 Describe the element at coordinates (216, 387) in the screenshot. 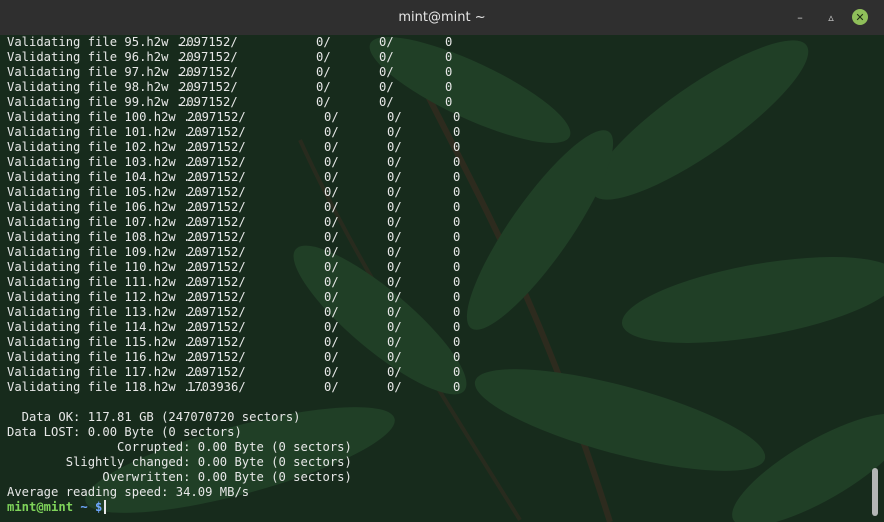

I see `row-size: 1703936/` at that location.